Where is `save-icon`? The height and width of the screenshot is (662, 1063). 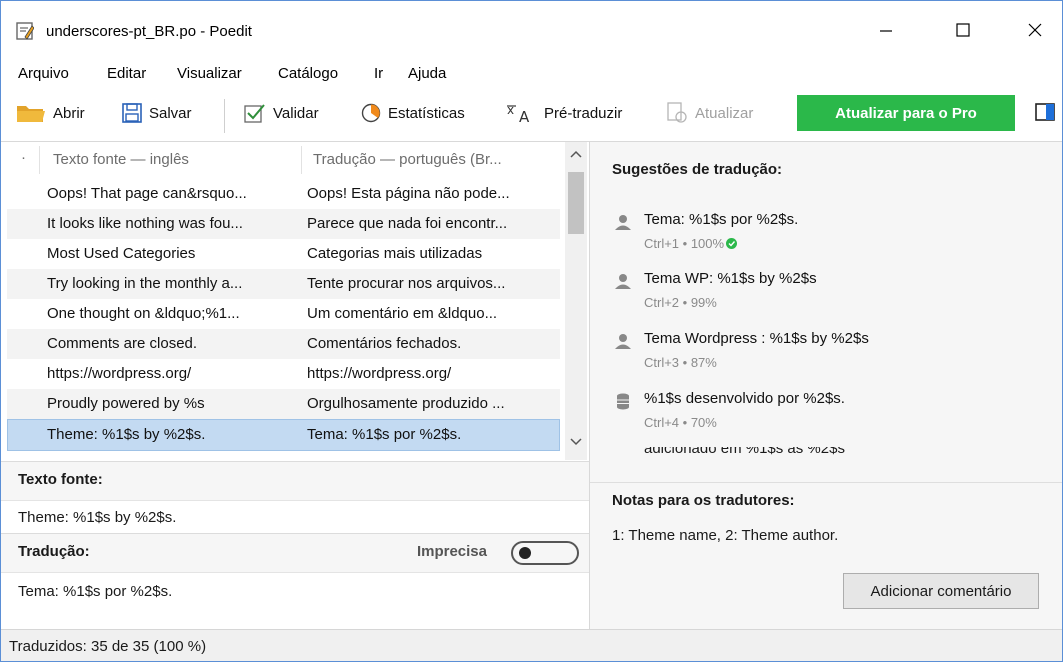
save-icon is located at coordinates (132, 113).